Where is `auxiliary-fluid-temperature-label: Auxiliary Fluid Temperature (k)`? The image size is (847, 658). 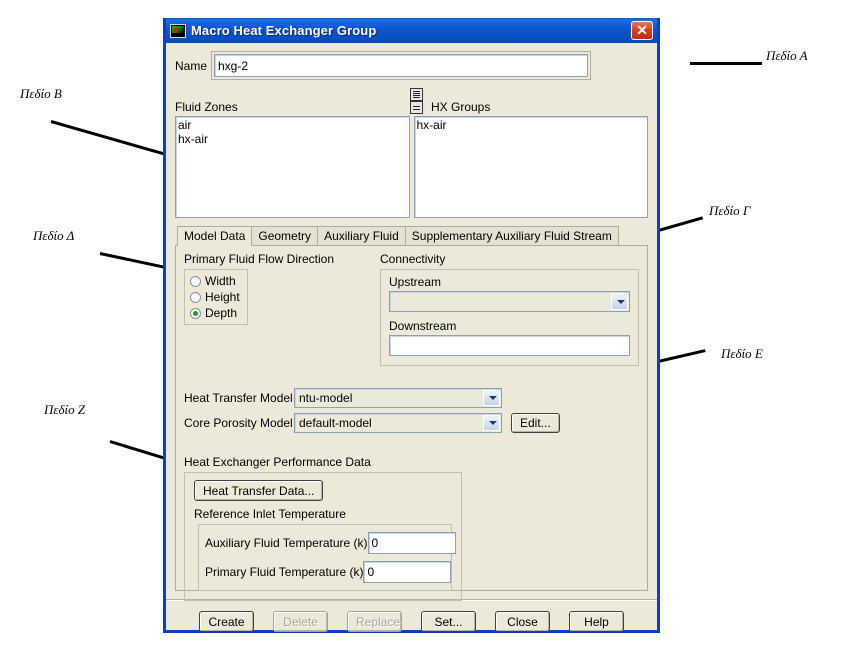
auxiliary-fluid-temperature-label: Auxiliary Fluid Temperature (k) is located at coordinates (286, 543).